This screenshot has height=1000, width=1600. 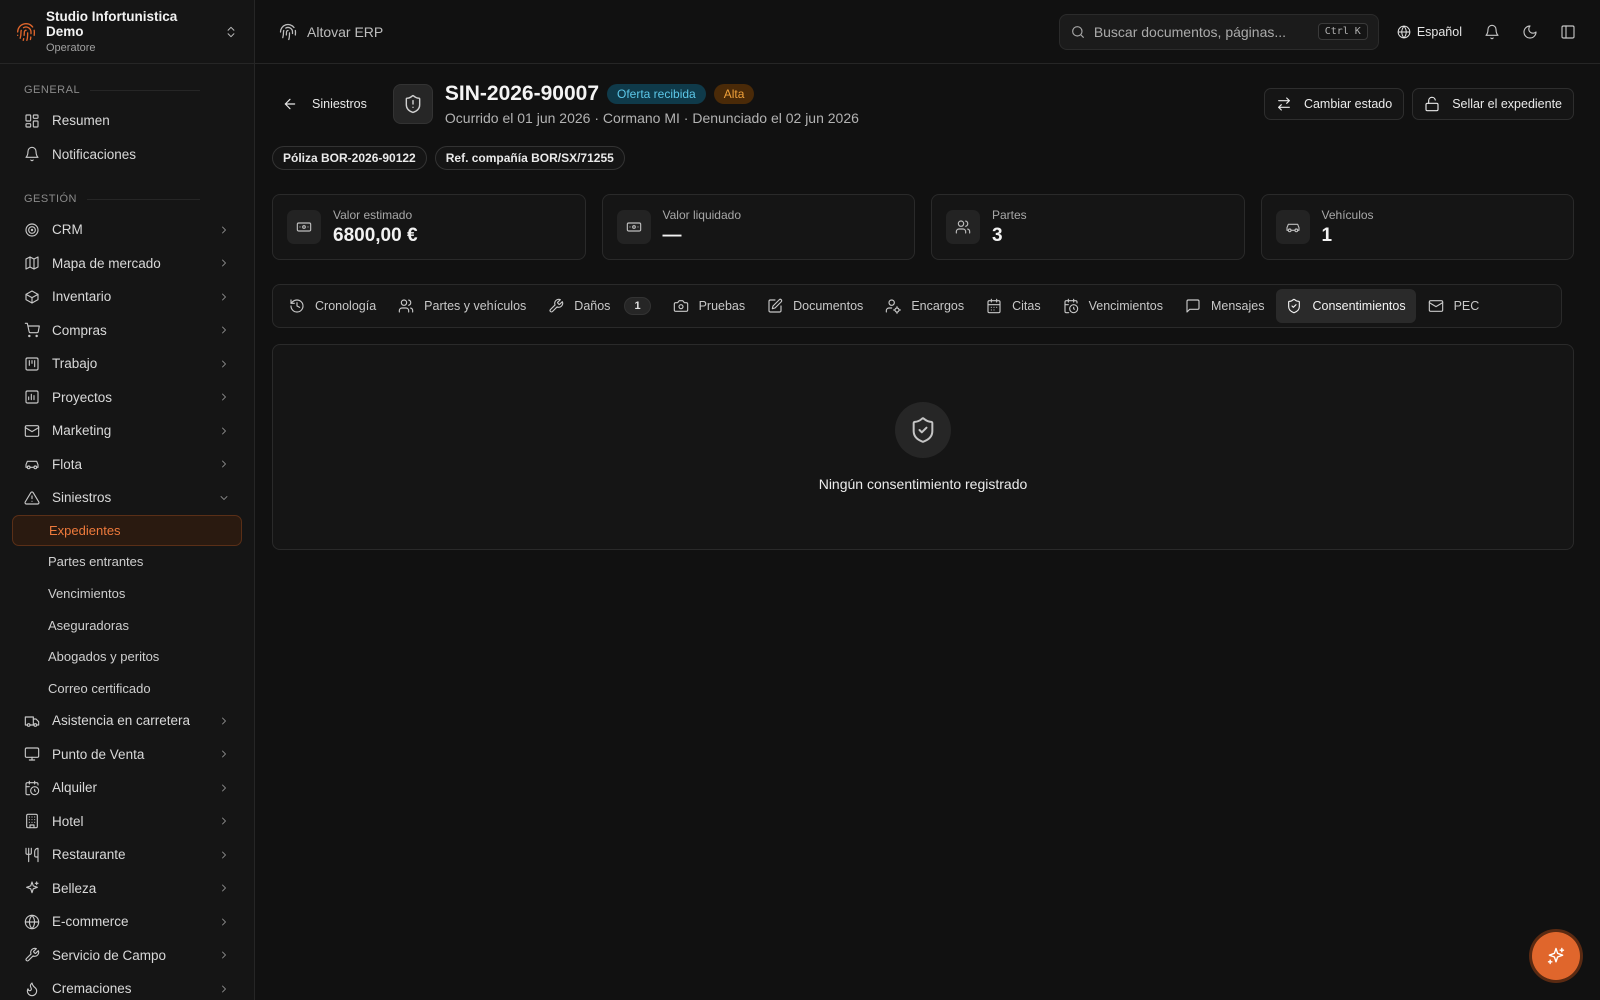 What do you see at coordinates (1432, 104) in the screenshot?
I see `lock-open-icon` at bounding box center [1432, 104].